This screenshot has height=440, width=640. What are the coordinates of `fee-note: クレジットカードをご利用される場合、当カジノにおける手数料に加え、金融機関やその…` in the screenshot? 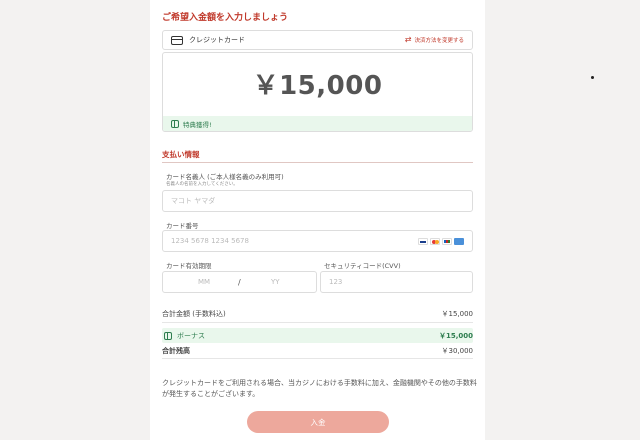 It's located at (319, 388).